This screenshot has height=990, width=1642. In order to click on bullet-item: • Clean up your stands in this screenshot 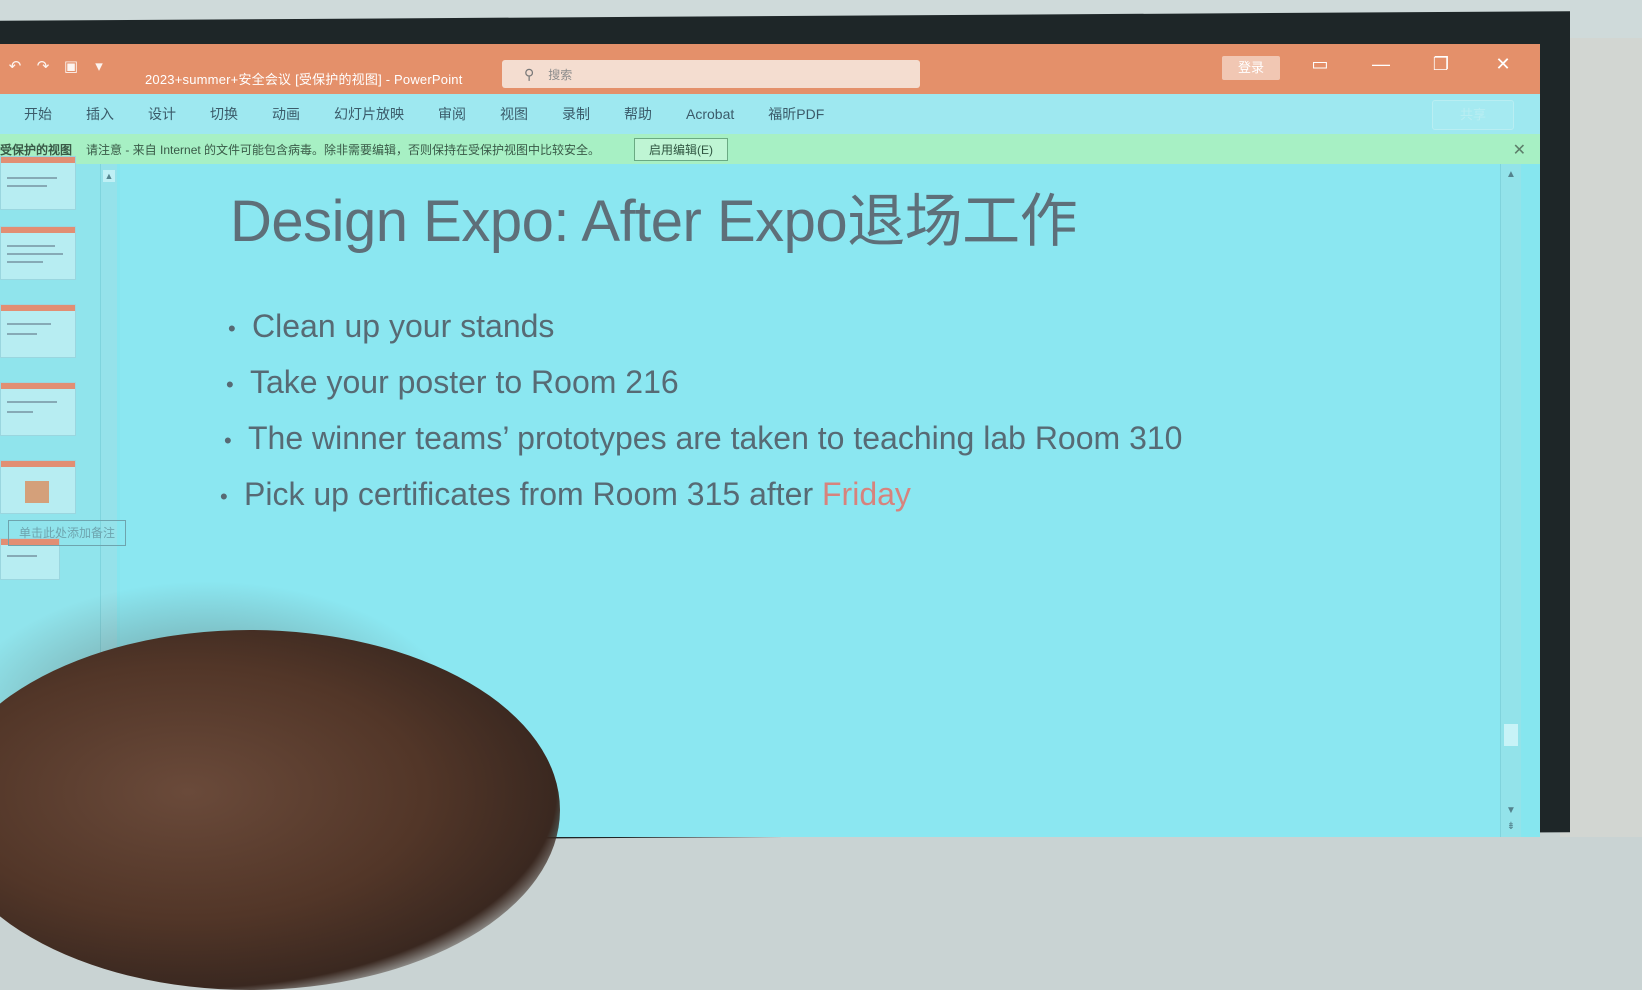, I will do `click(391, 326)`.